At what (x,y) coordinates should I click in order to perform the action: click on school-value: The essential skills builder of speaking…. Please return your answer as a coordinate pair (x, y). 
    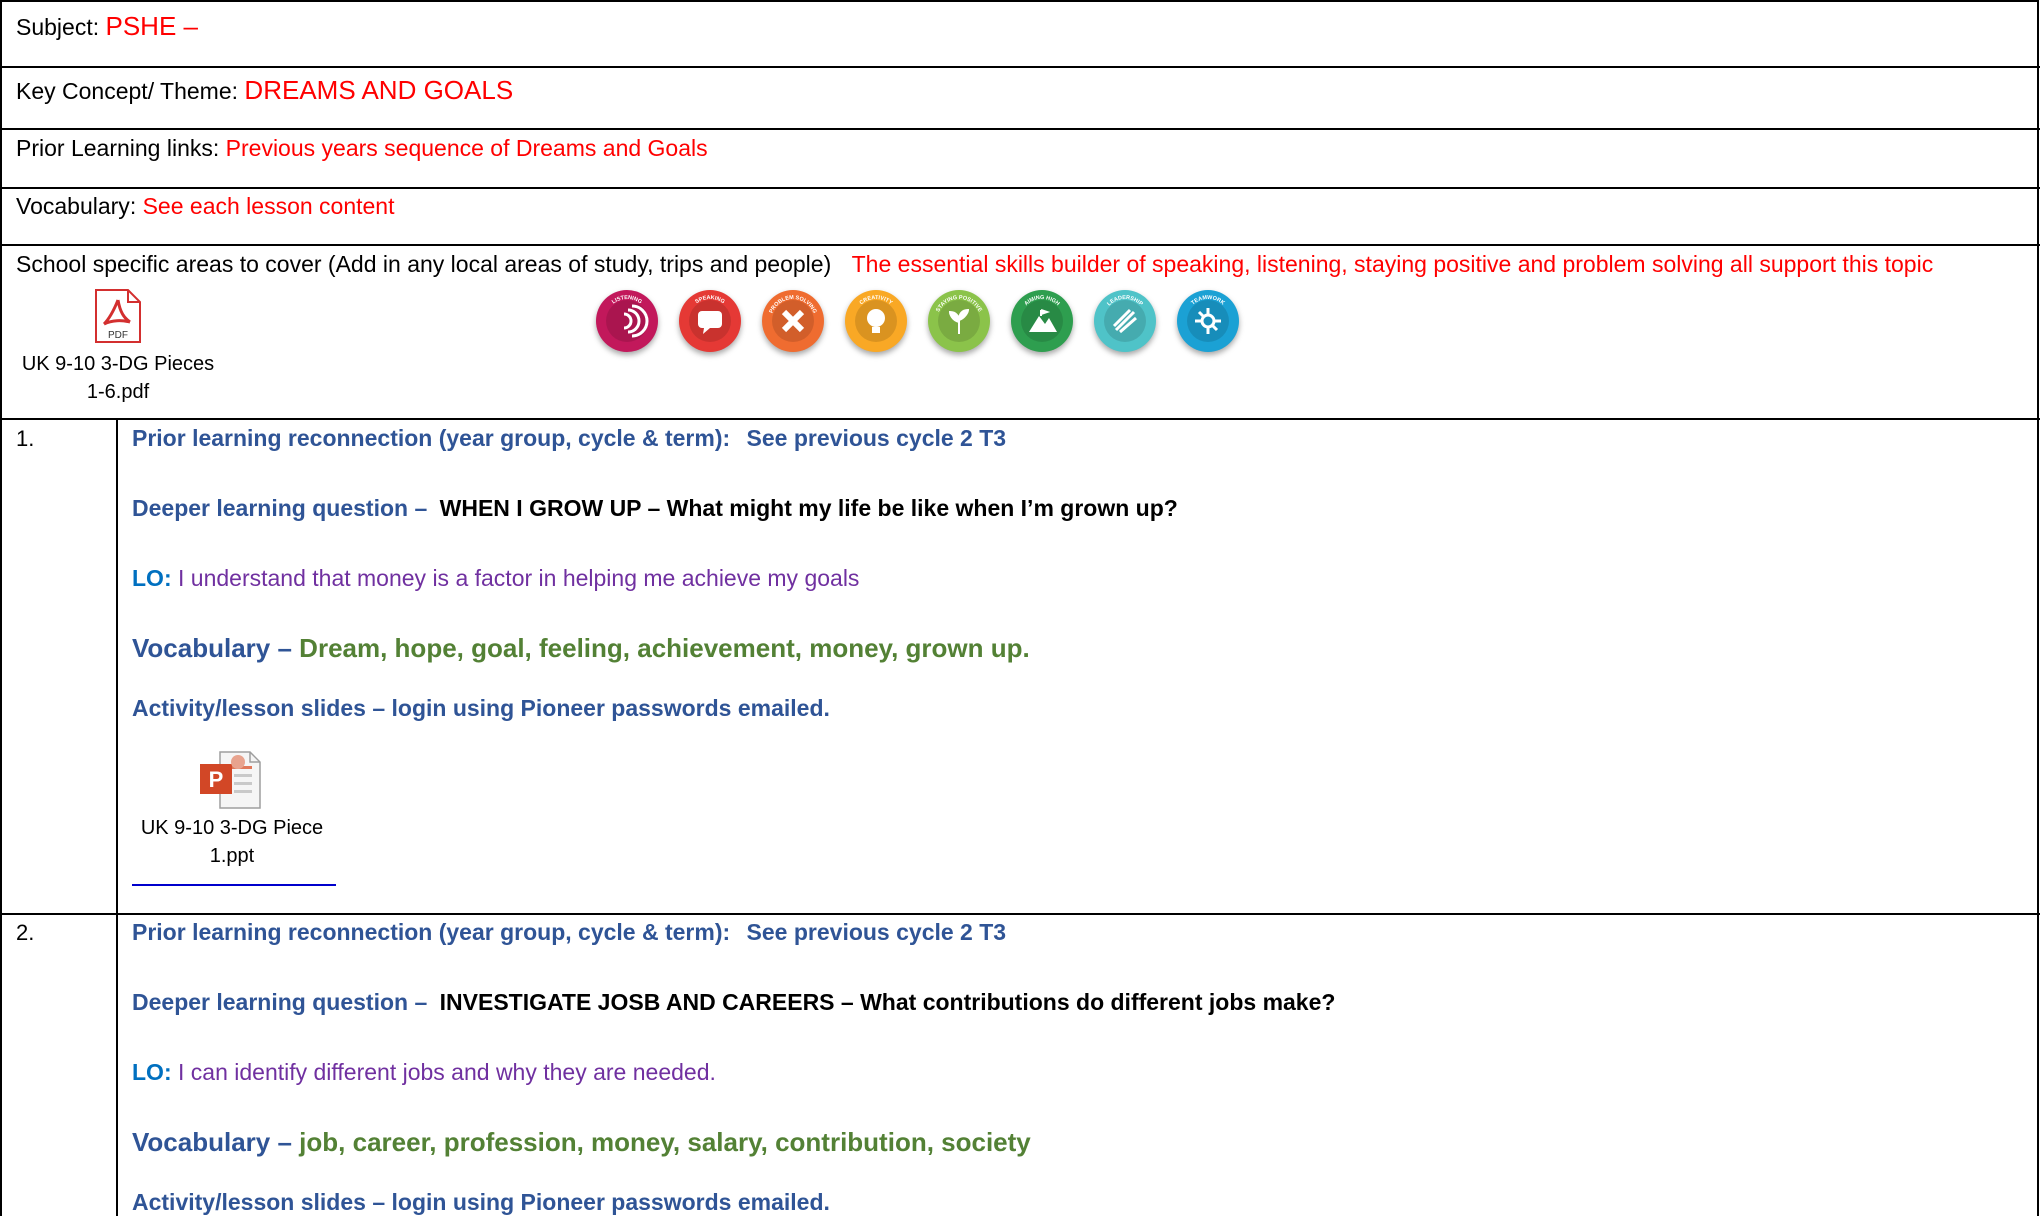
    Looking at the image, I should click on (1392, 264).